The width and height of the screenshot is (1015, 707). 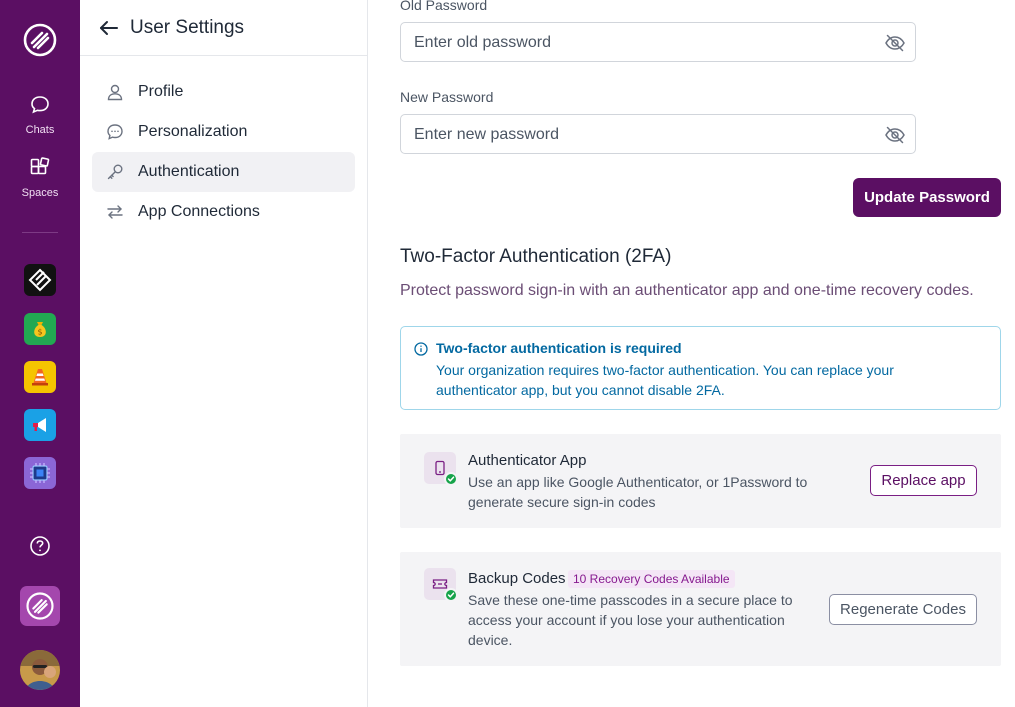 What do you see at coordinates (40, 232) in the screenshot?
I see `rail-divider` at bounding box center [40, 232].